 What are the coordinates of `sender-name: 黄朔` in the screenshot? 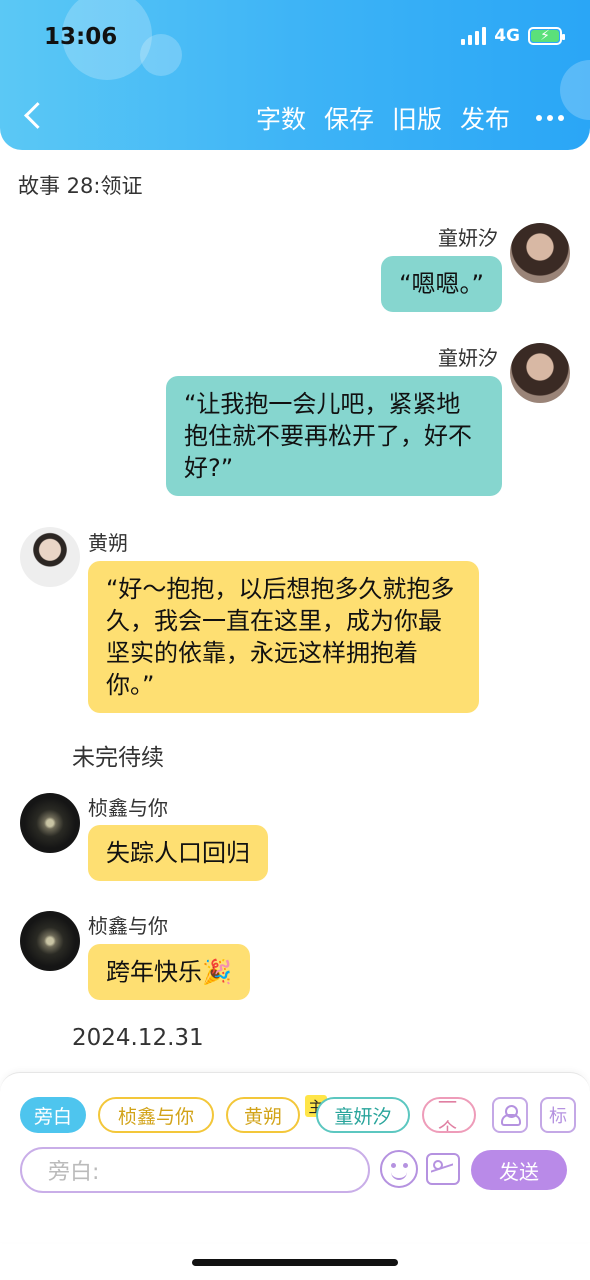 It's located at (108, 543).